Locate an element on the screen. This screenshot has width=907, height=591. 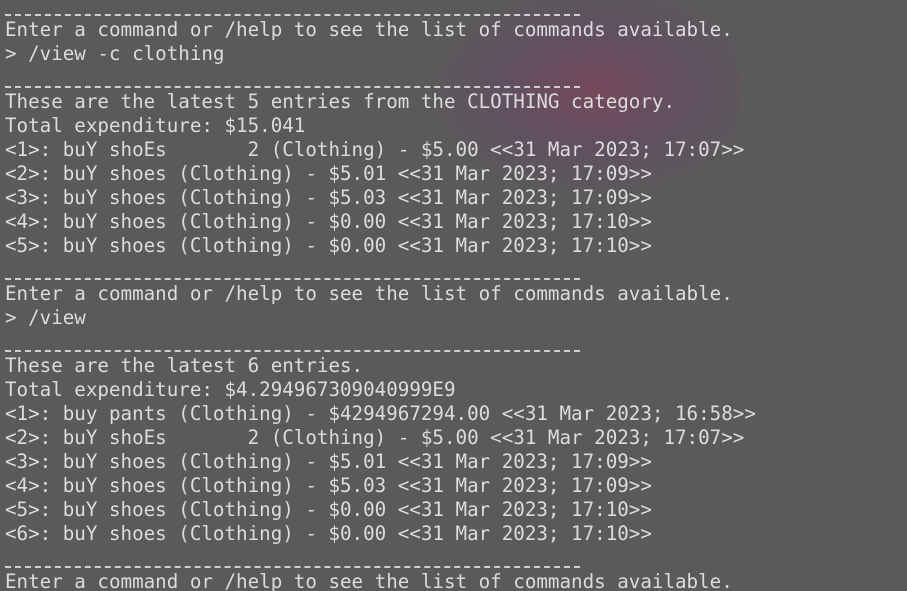
total-expenditure: Total expenditure: $15.041 is located at coordinates (155, 125).